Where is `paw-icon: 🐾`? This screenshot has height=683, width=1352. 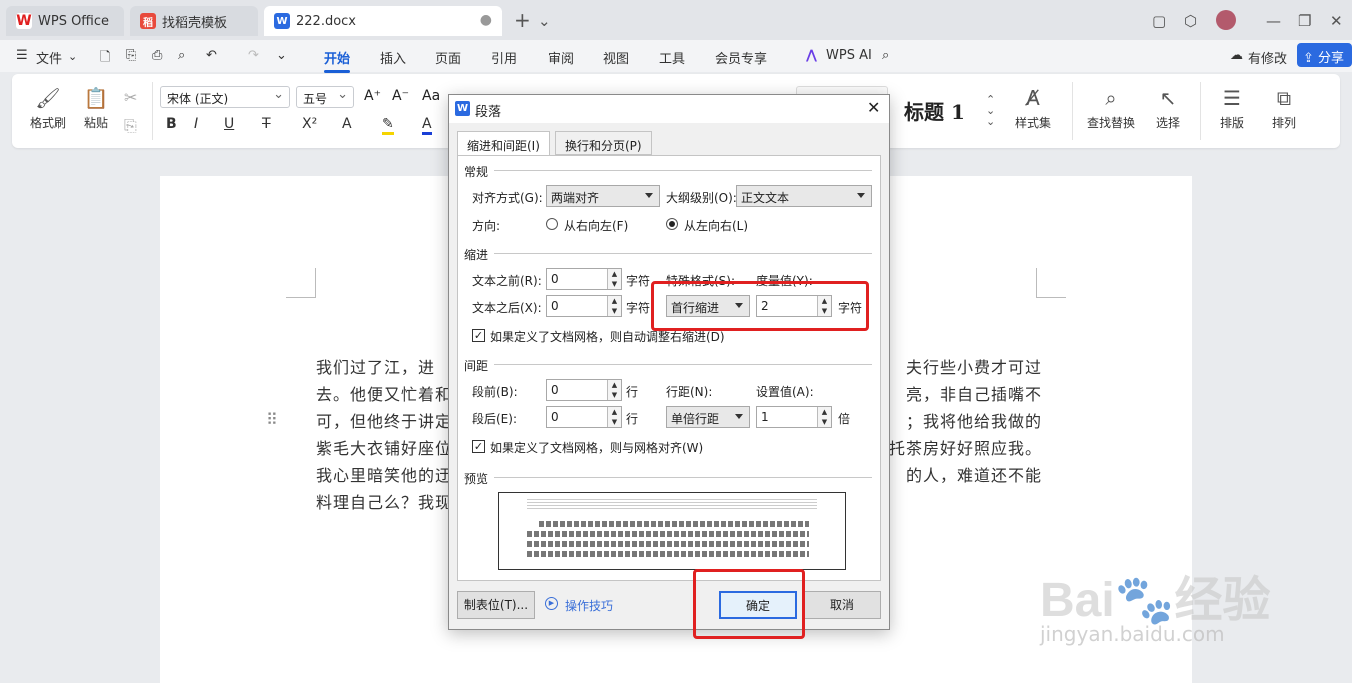
paw-icon: 🐾 is located at coordinates (1144, 600).